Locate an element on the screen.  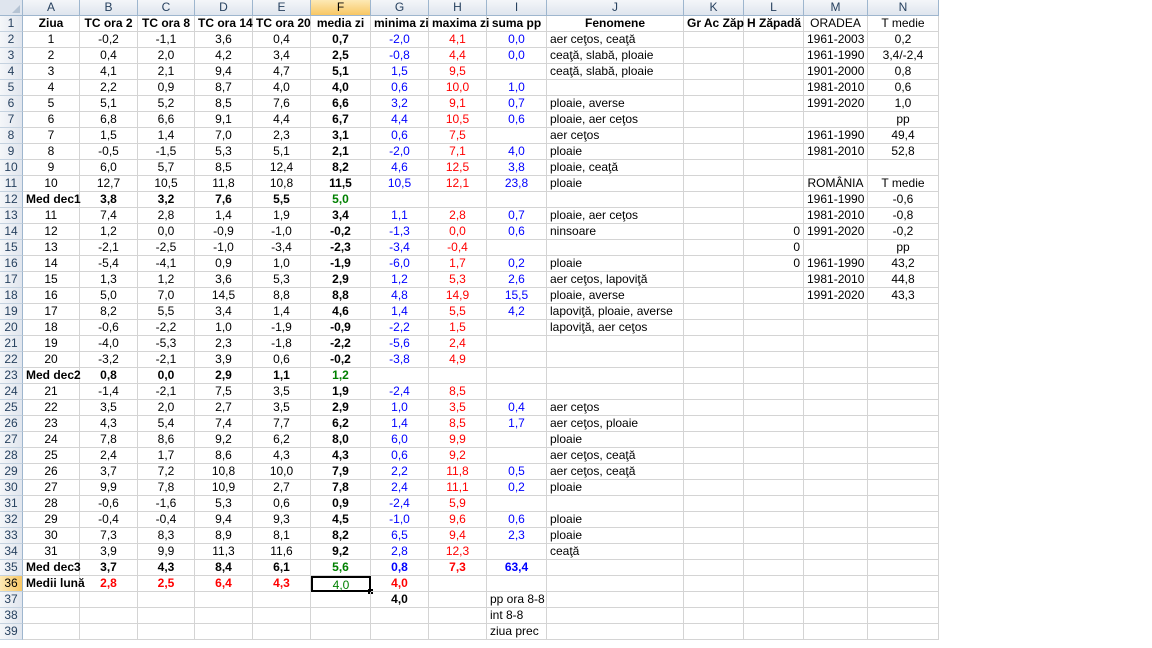
select-all-corner is located at coordinates (11, 8).